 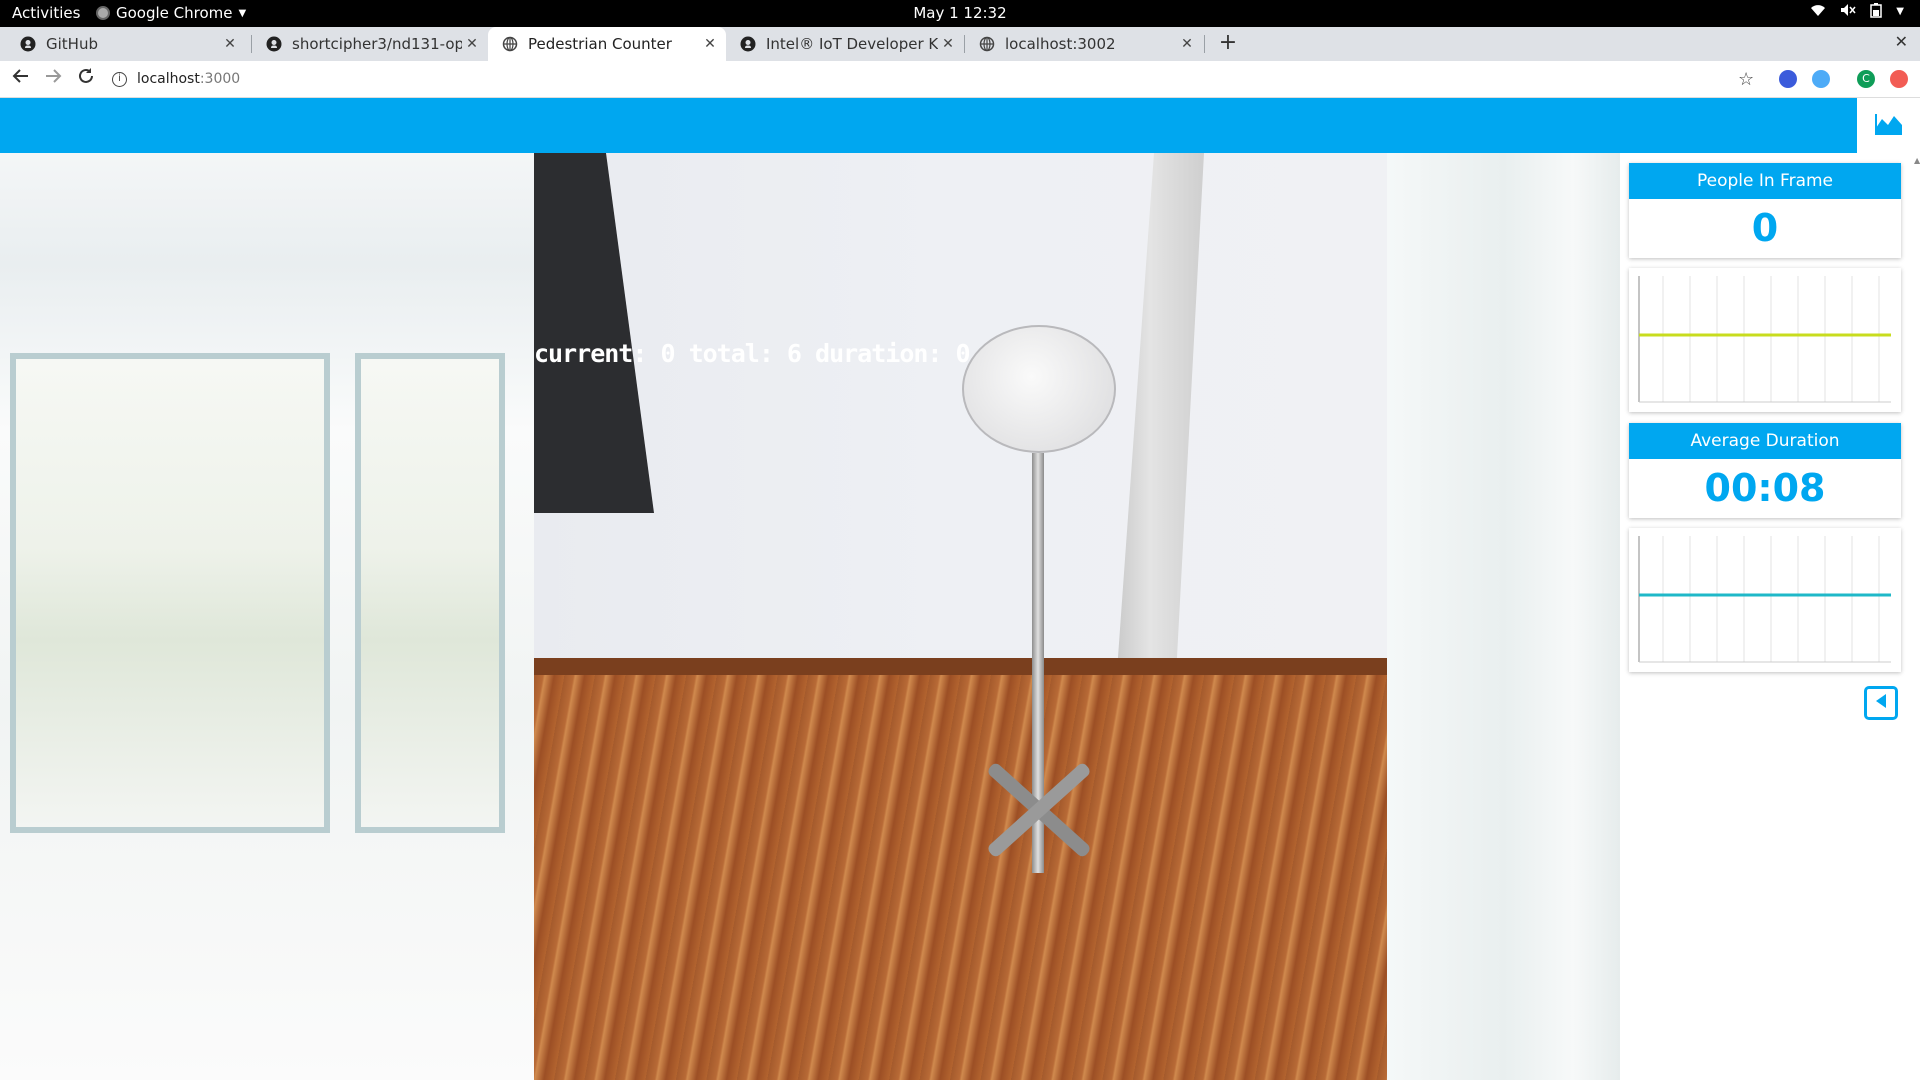 What do you see at coordinates (752, 353) in the screenshot?
I see `video-overlay-text: current: 0 total: 6 duration: 0` at bounding box center [752, 353].